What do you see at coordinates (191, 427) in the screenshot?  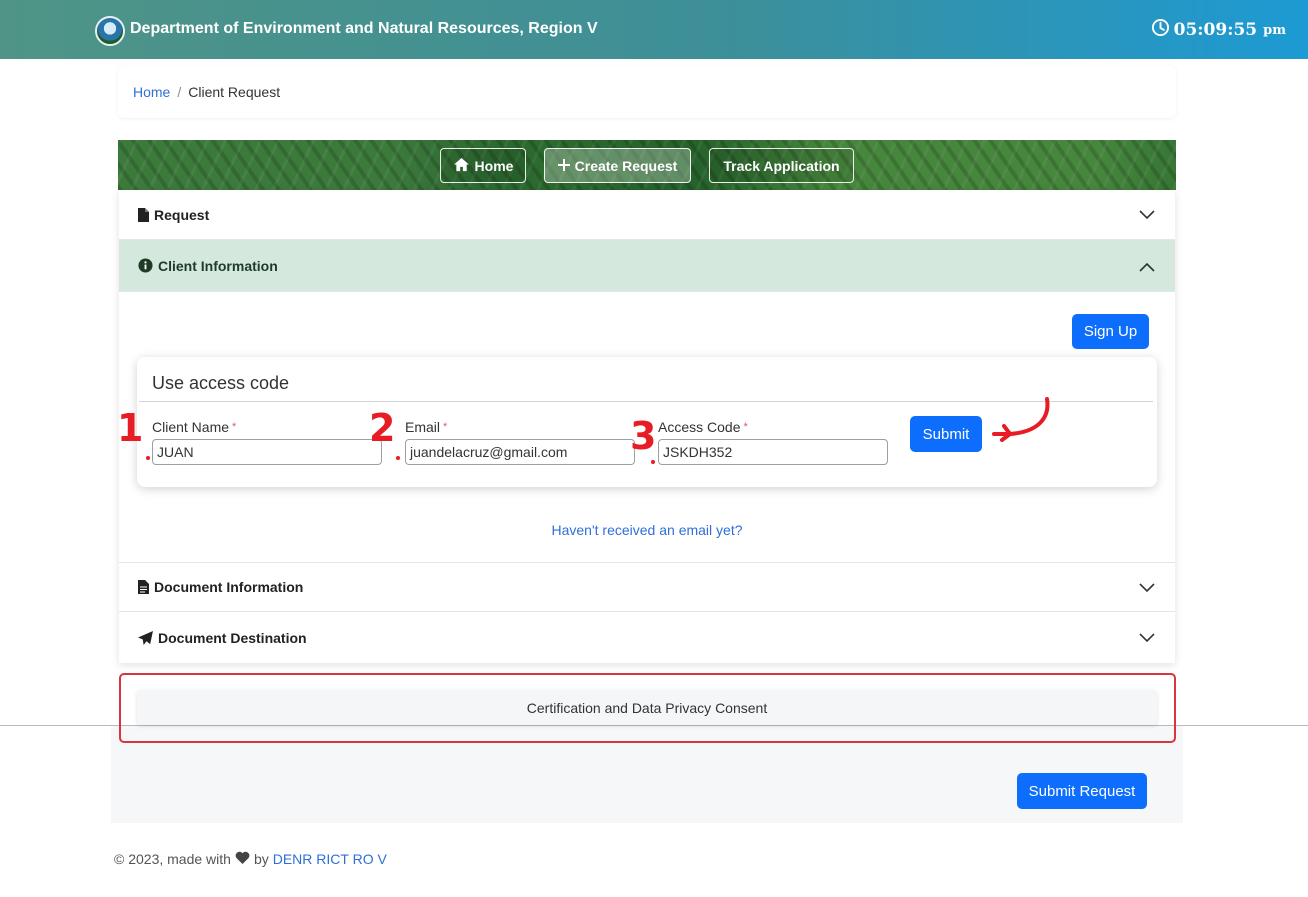 I see `client-name-label-text: Client Name` at bounding box center [191, 427].